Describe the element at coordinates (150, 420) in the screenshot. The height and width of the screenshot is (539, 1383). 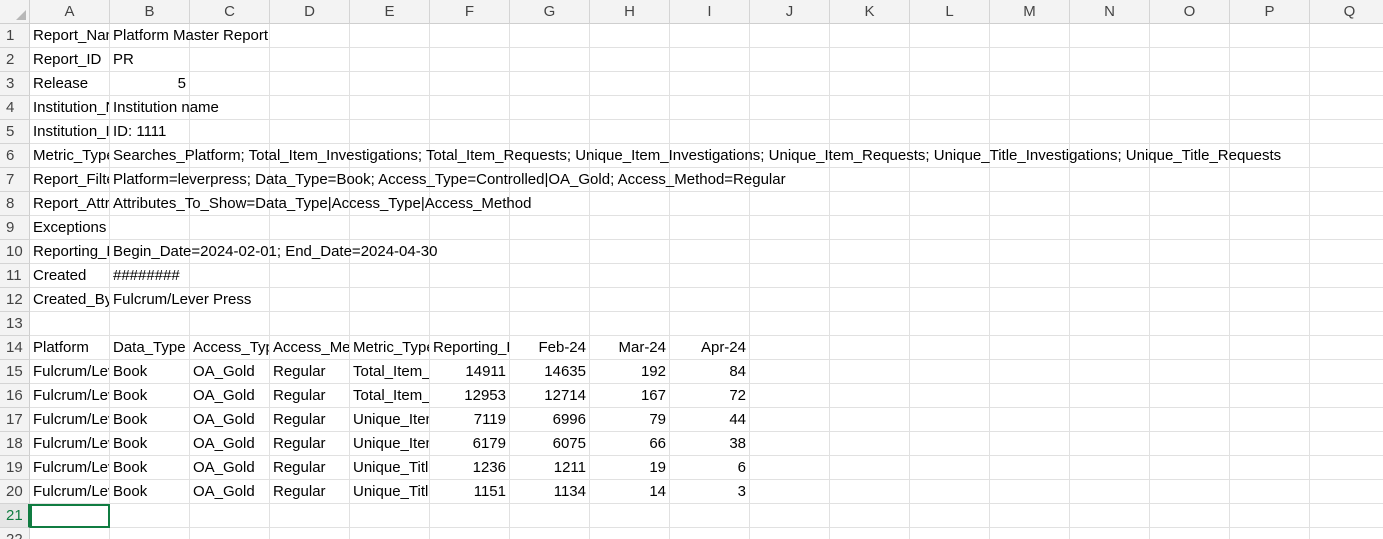
I see `cell-b17: Book` at that location.